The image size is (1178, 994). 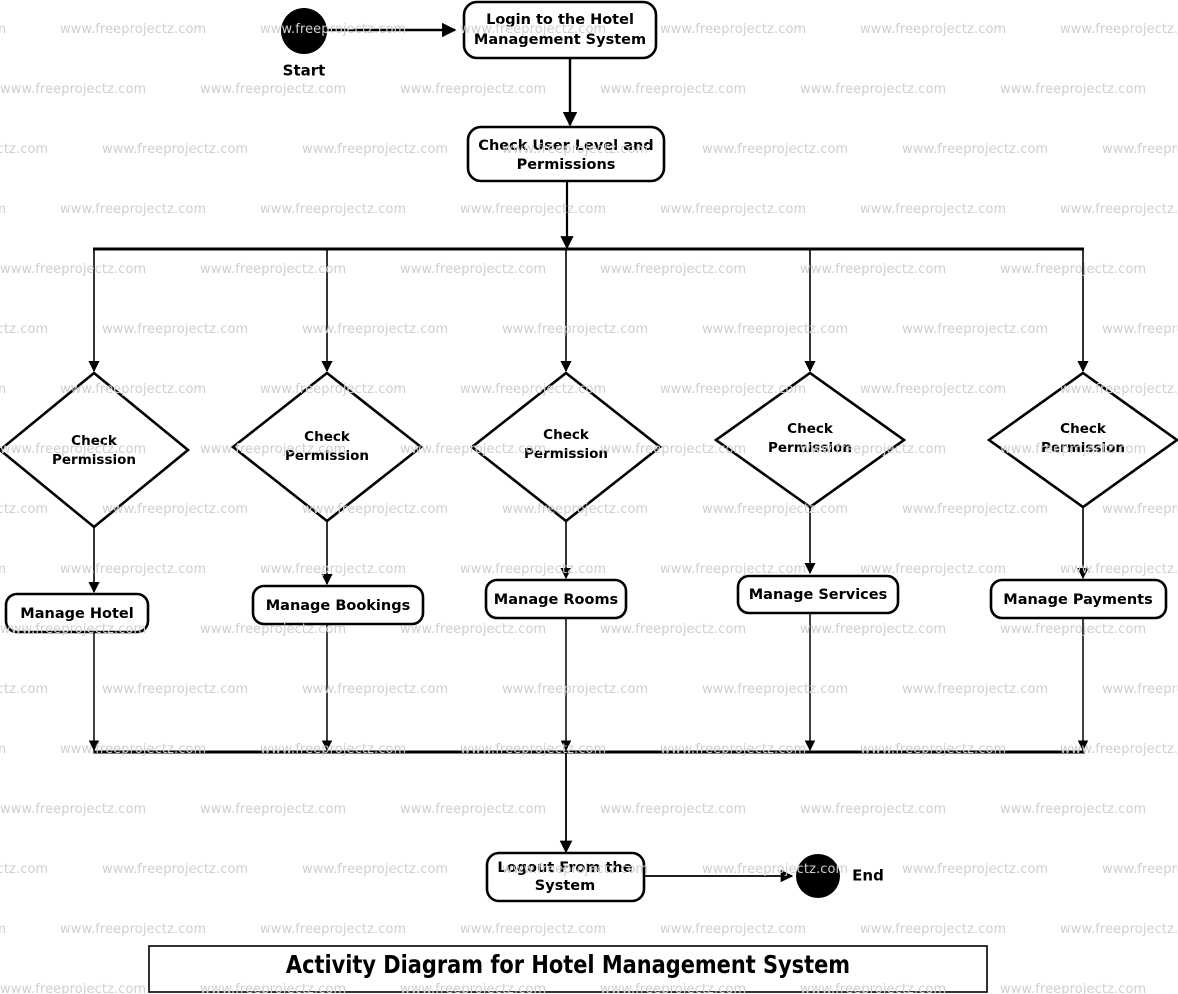 I want to click on activity-login, so click(x=560, y=30).